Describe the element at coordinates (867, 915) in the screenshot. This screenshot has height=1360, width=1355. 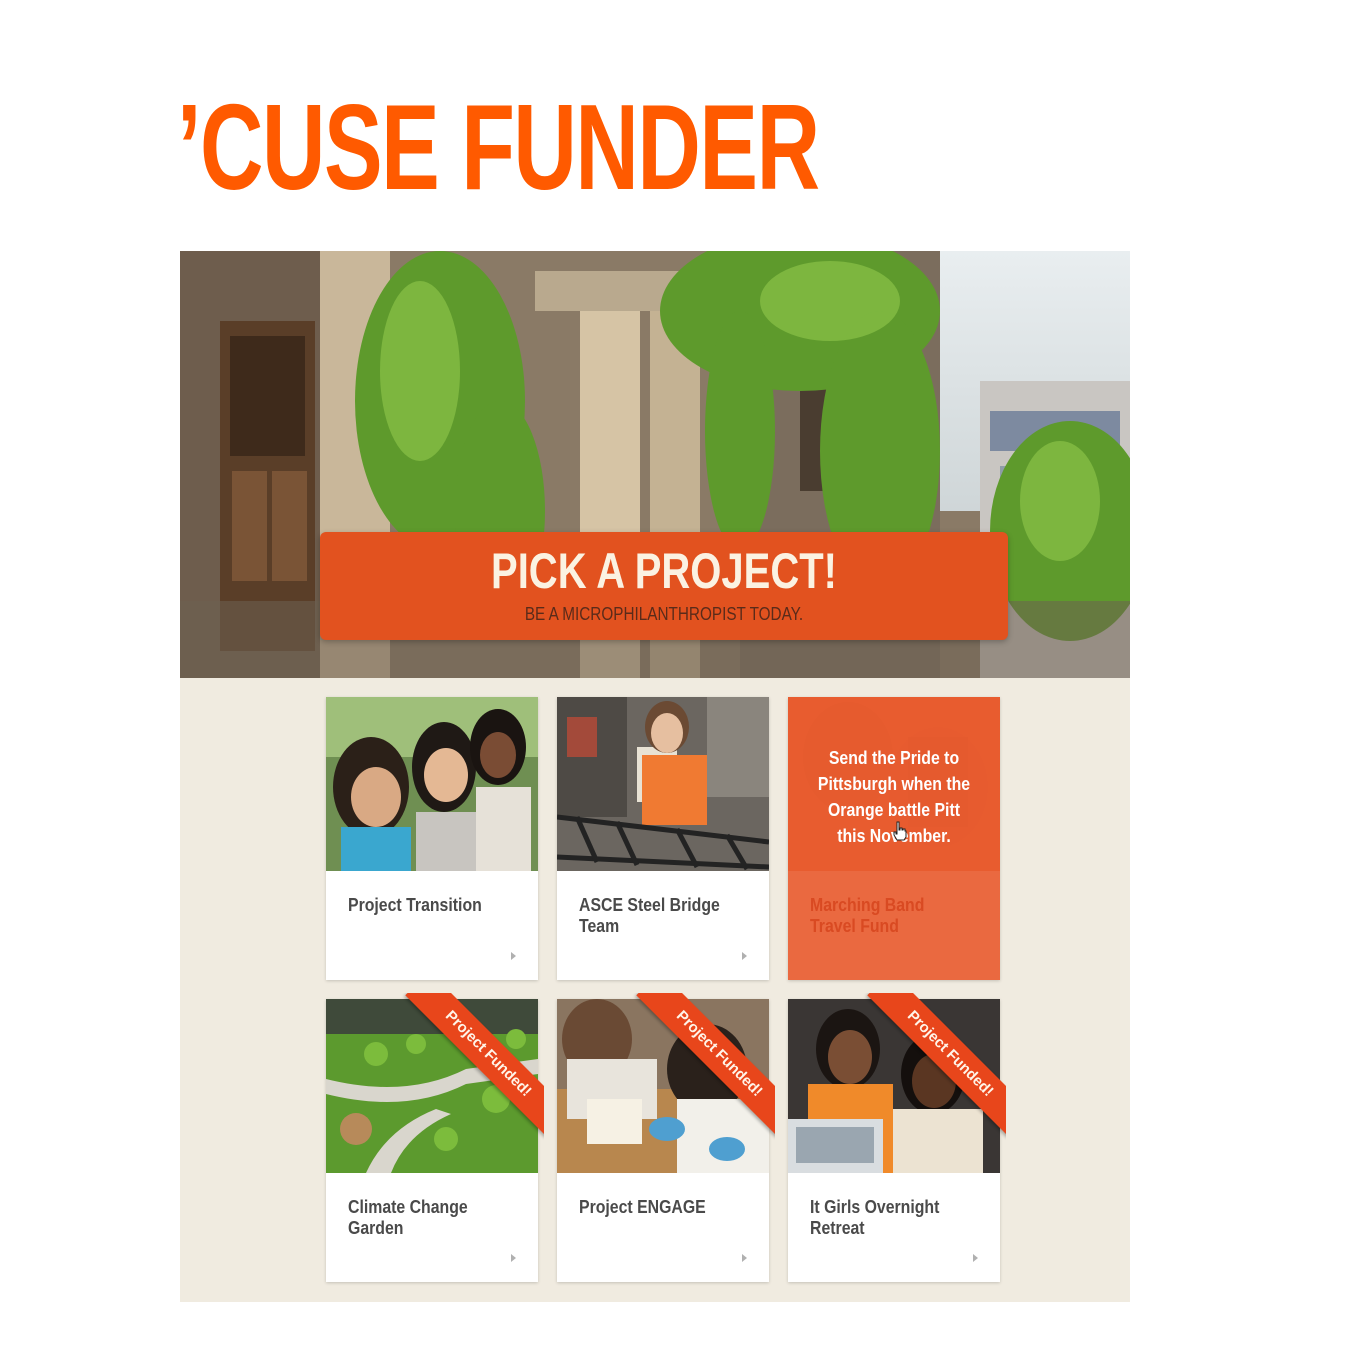
I see `project-title: Marching Band Travel Fund` at that location.